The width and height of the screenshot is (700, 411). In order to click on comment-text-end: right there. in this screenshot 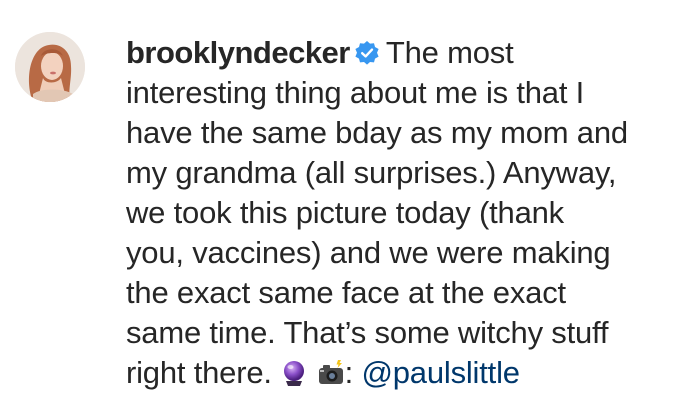, I will do `click(199, 372)`.